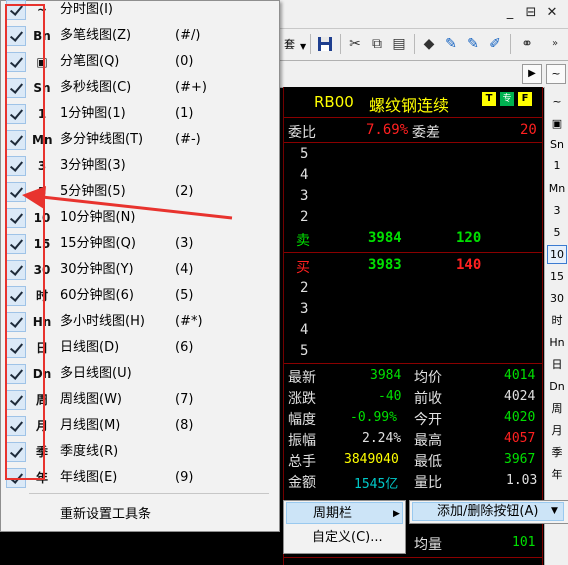 The image size is (568, 565). Describe the element at coordinates (93, 191) in the screenshot. I see `menu-item-label: 5分钟图(5)` at that location.